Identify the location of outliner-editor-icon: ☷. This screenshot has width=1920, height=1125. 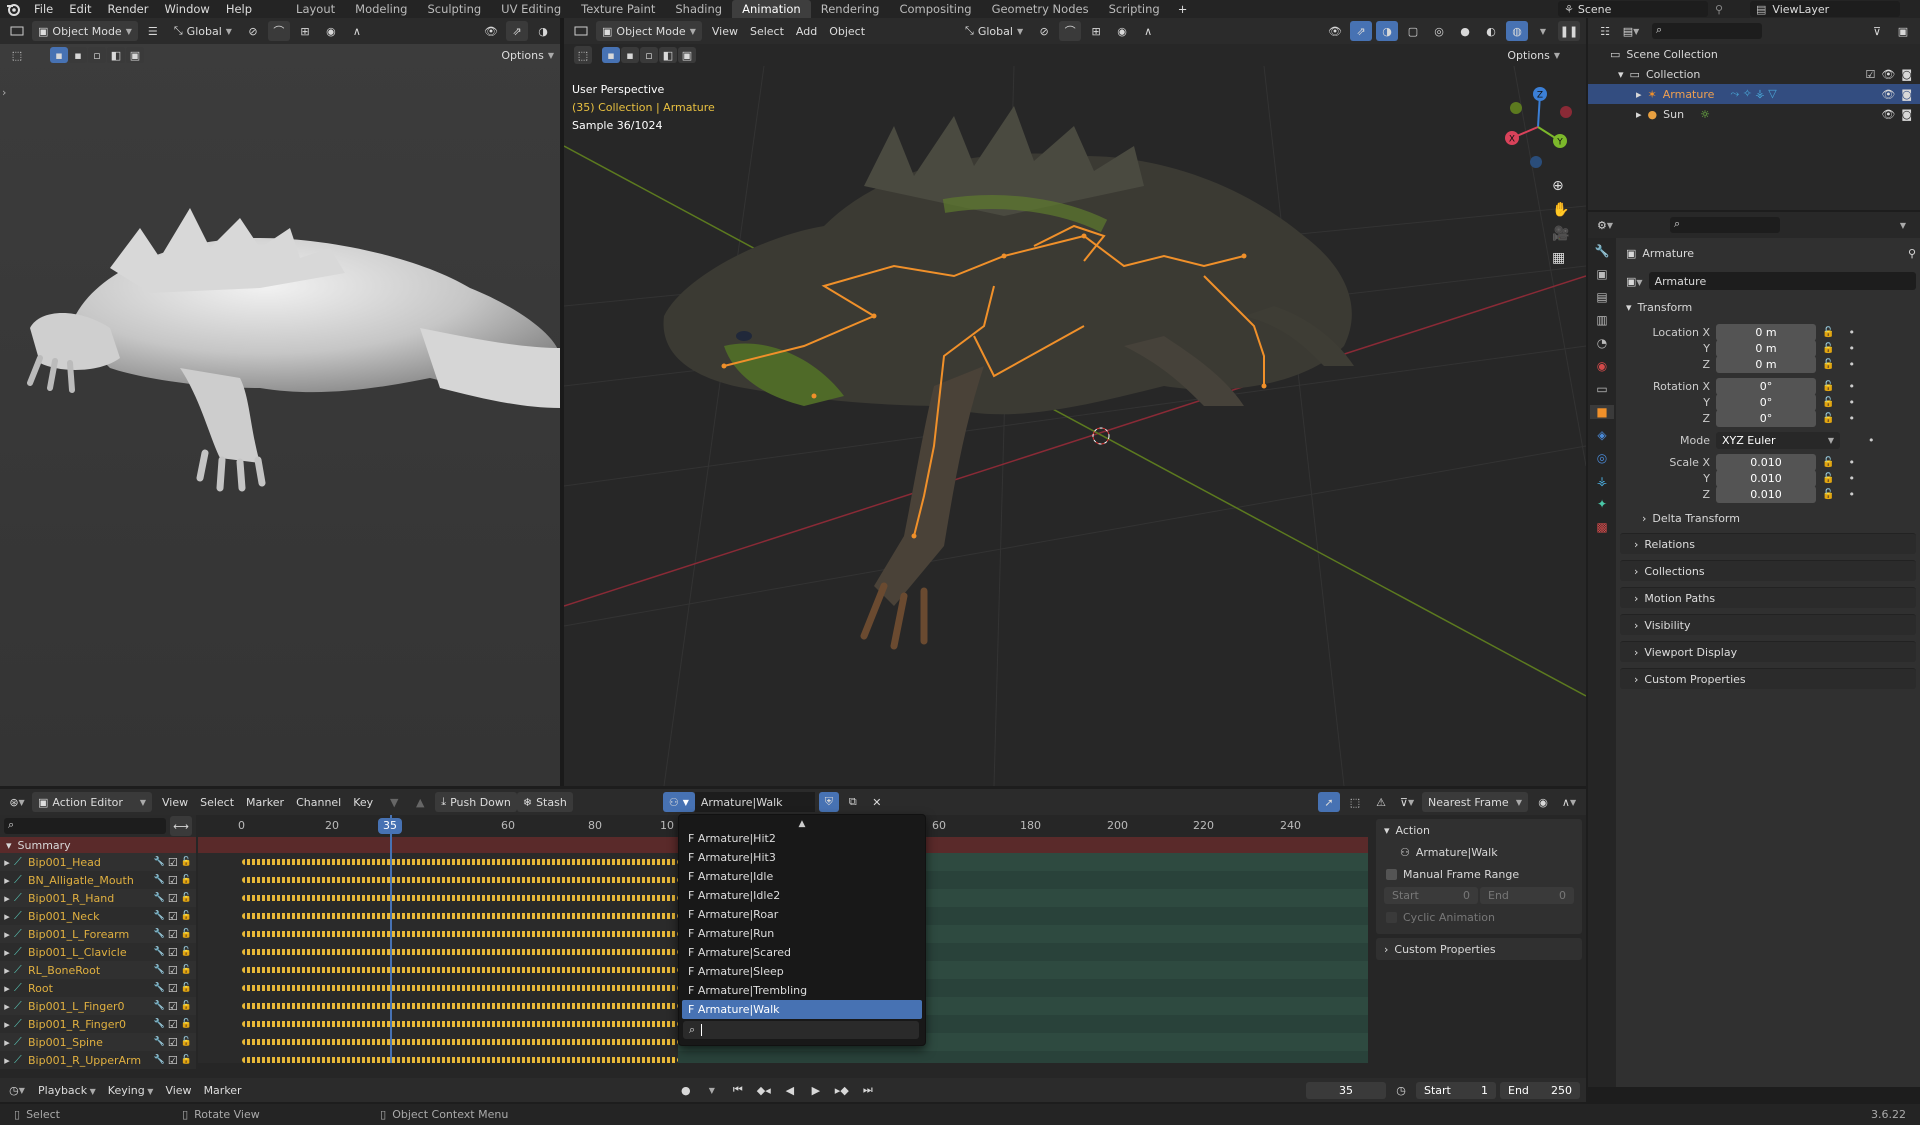
(1605, 31).